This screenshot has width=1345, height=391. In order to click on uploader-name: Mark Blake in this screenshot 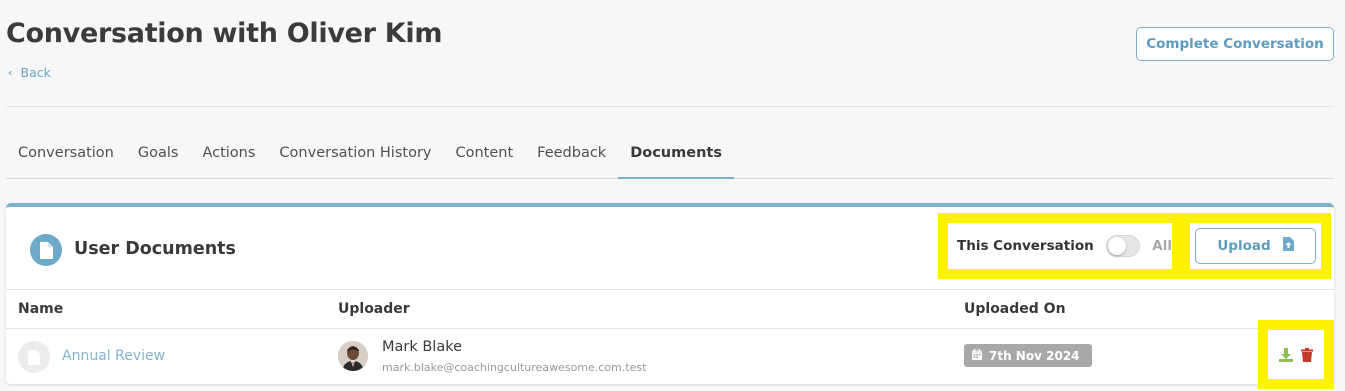, I will do `click(422, 347)`.